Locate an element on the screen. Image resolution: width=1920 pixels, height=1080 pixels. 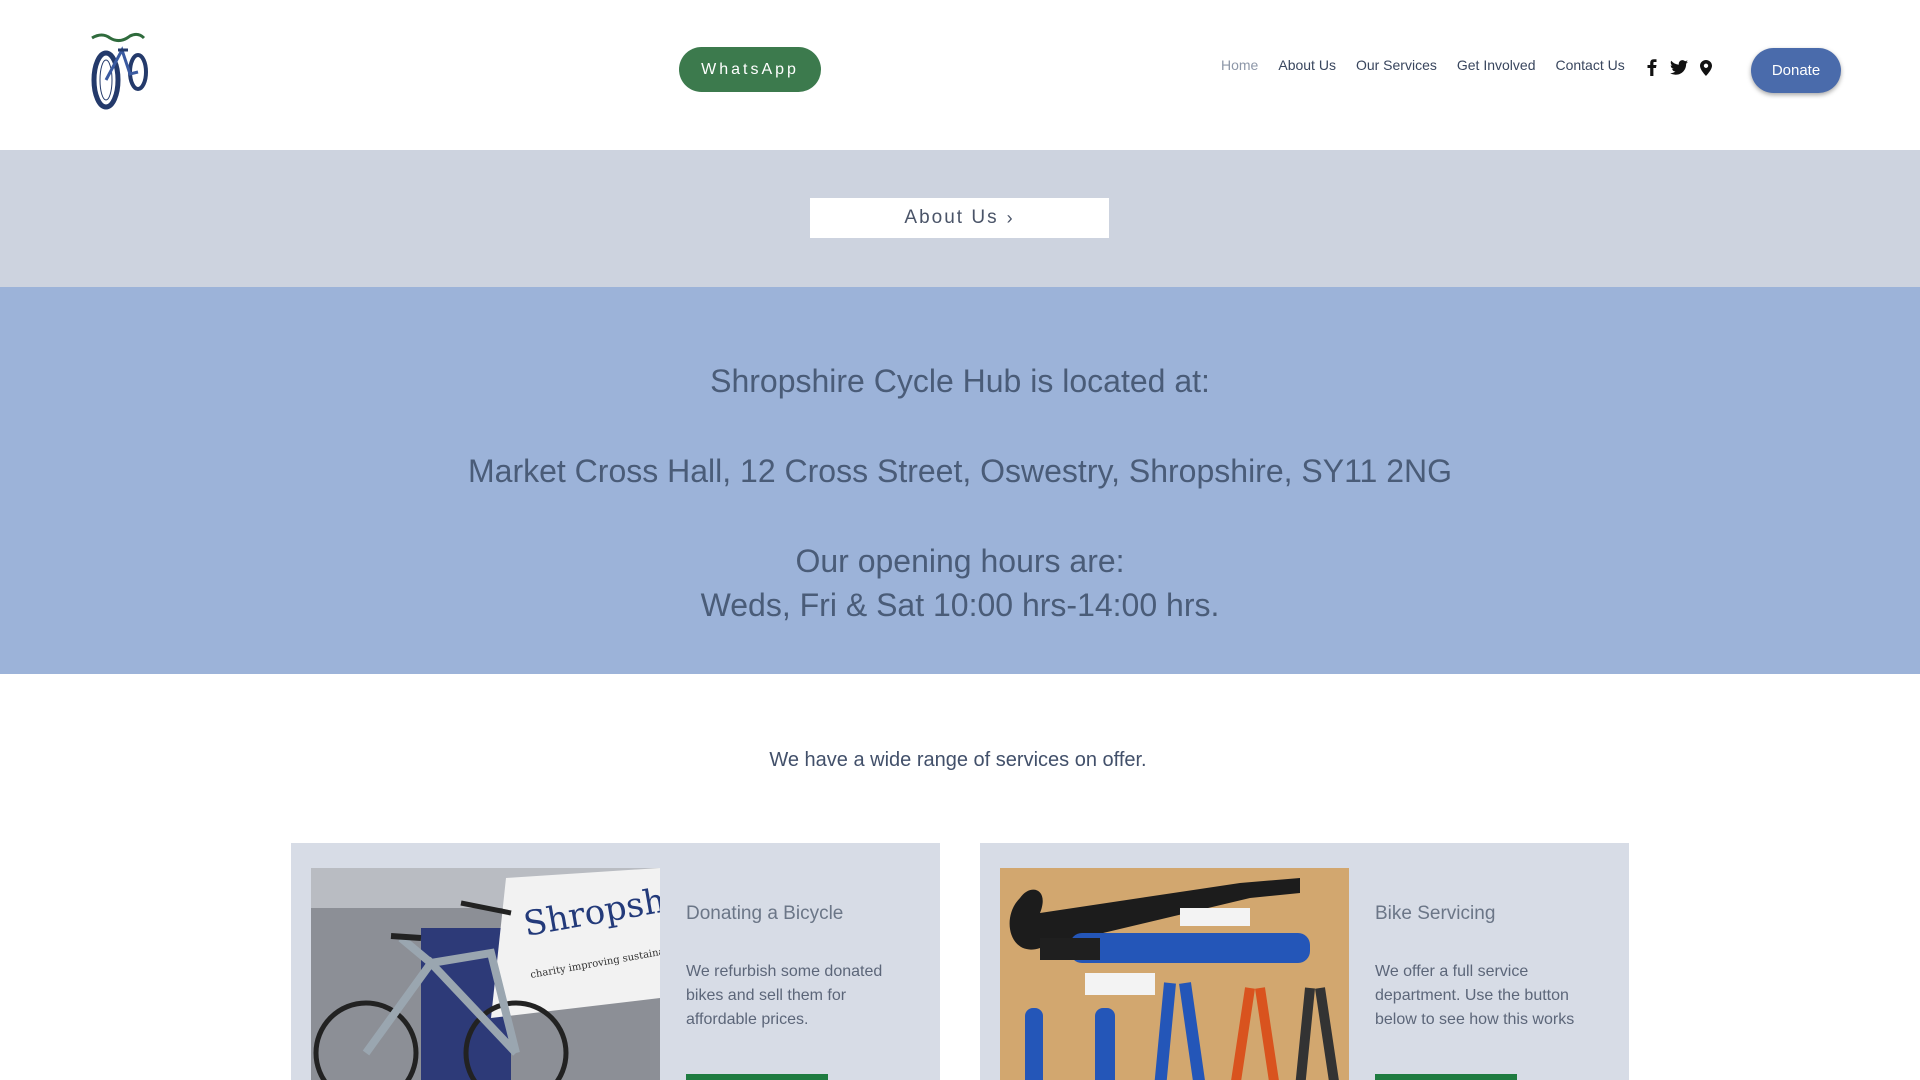
opening-hours-value: Weds, Fri & Sat 10:00 hrs-14:00 hrs. is located at coordinates (960, 605).